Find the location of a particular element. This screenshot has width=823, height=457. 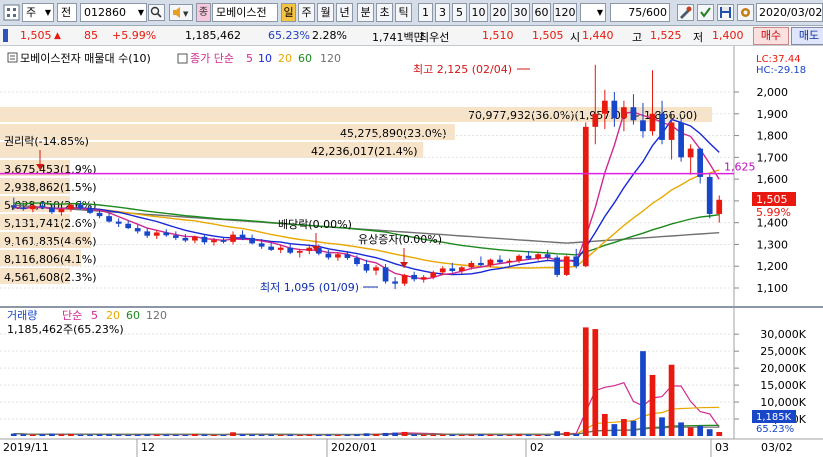

interval-3-button: 3 is located at coordinates (442, 12).